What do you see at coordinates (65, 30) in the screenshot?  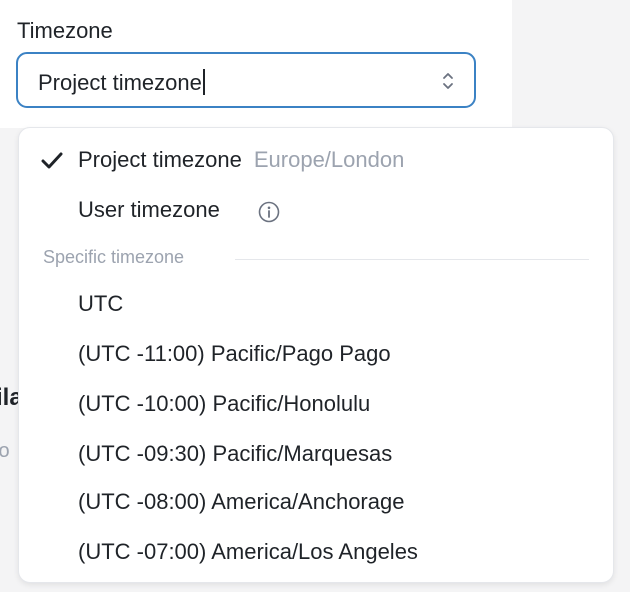 I see `timezone-field-label: Timezone` at bounding box center [65, 30].